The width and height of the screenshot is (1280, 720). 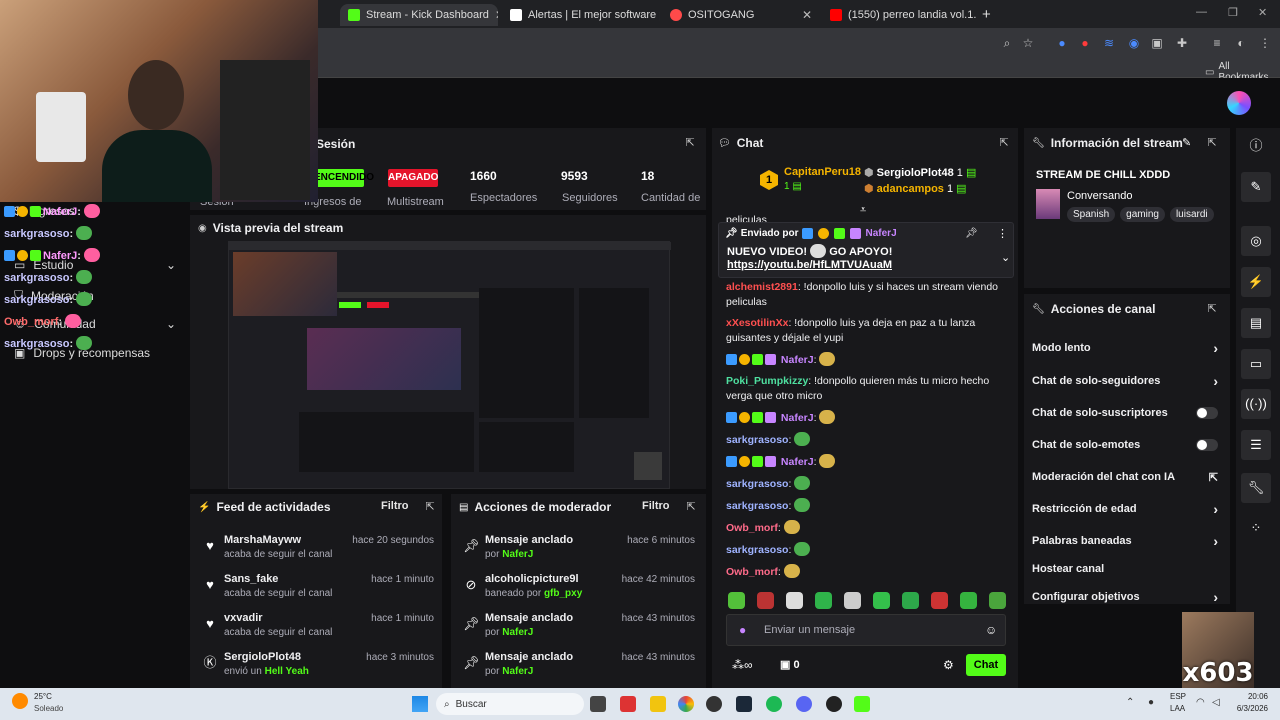 What do you see at coordinates (822, 172) in the screenshot?
I see `top-gifter-1: CapitanPeru18` at bounding box center [822, 172].